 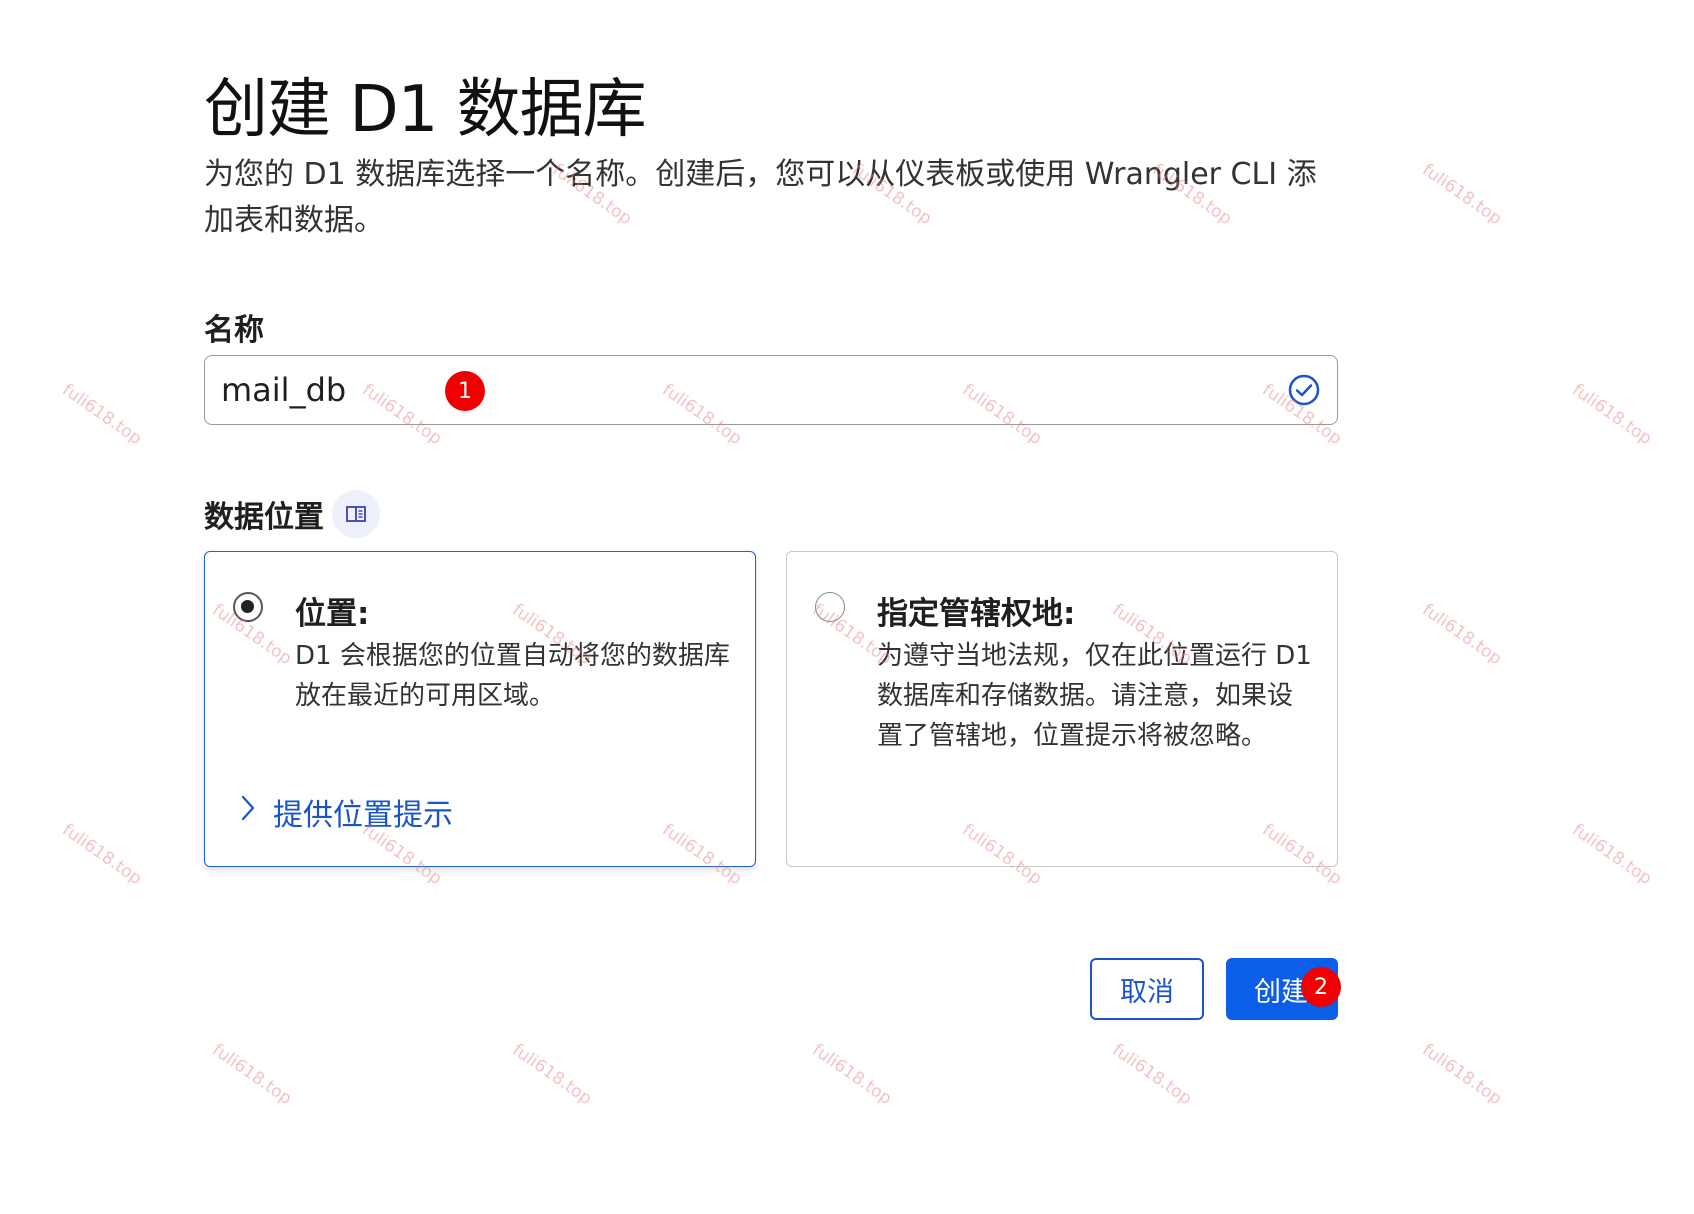 What do you see at coordinates (248, 812) in the screenshot?
I see `chevron-right-icon` at bounding box center [248, 812].